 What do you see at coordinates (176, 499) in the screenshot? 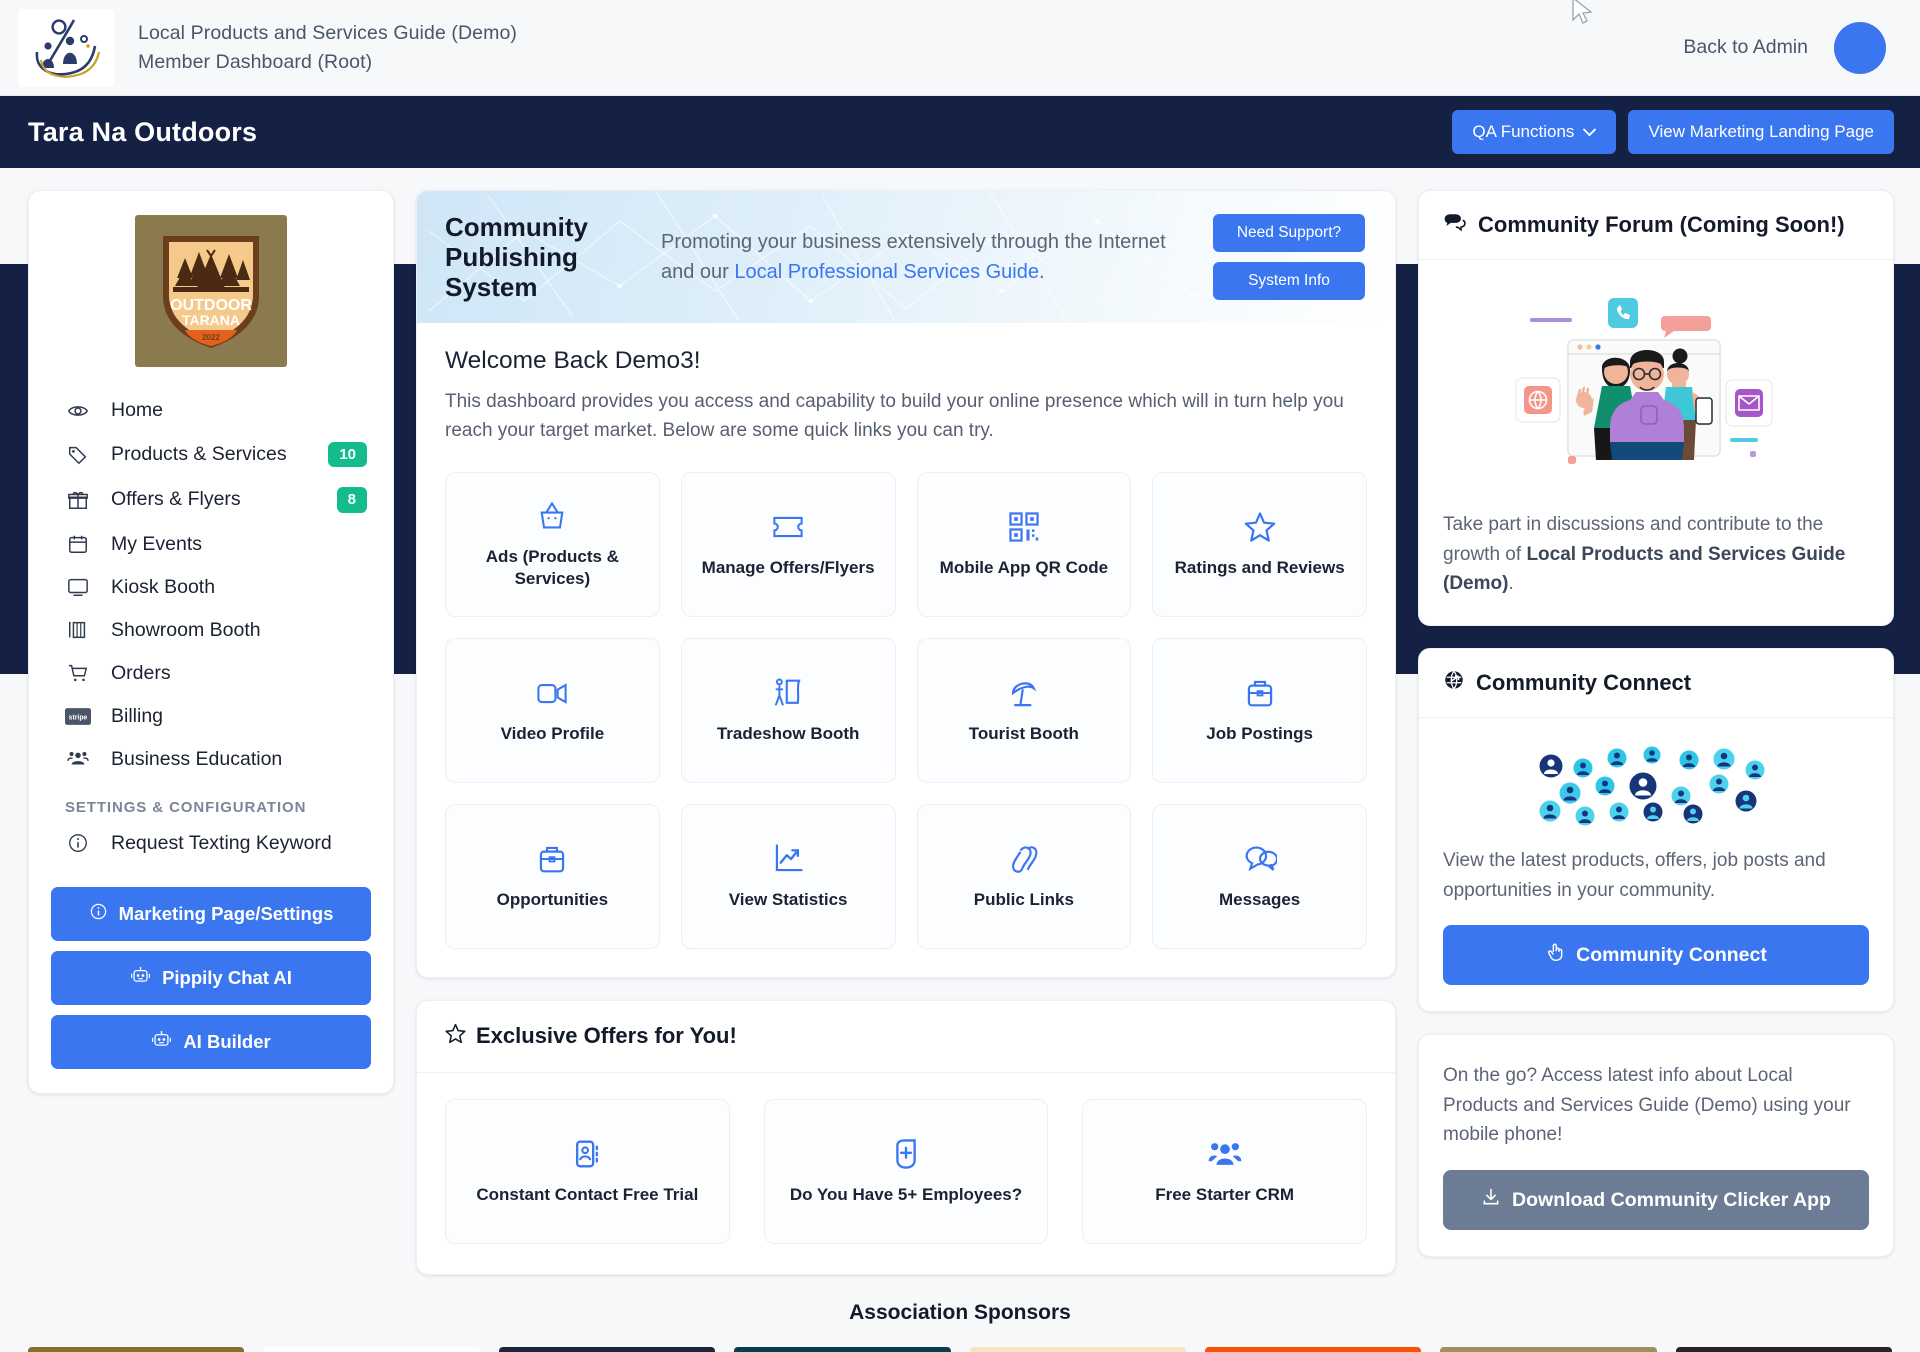
I see `sidebar-item-label: Offers & Flyers` at bounding box center [176, 499].